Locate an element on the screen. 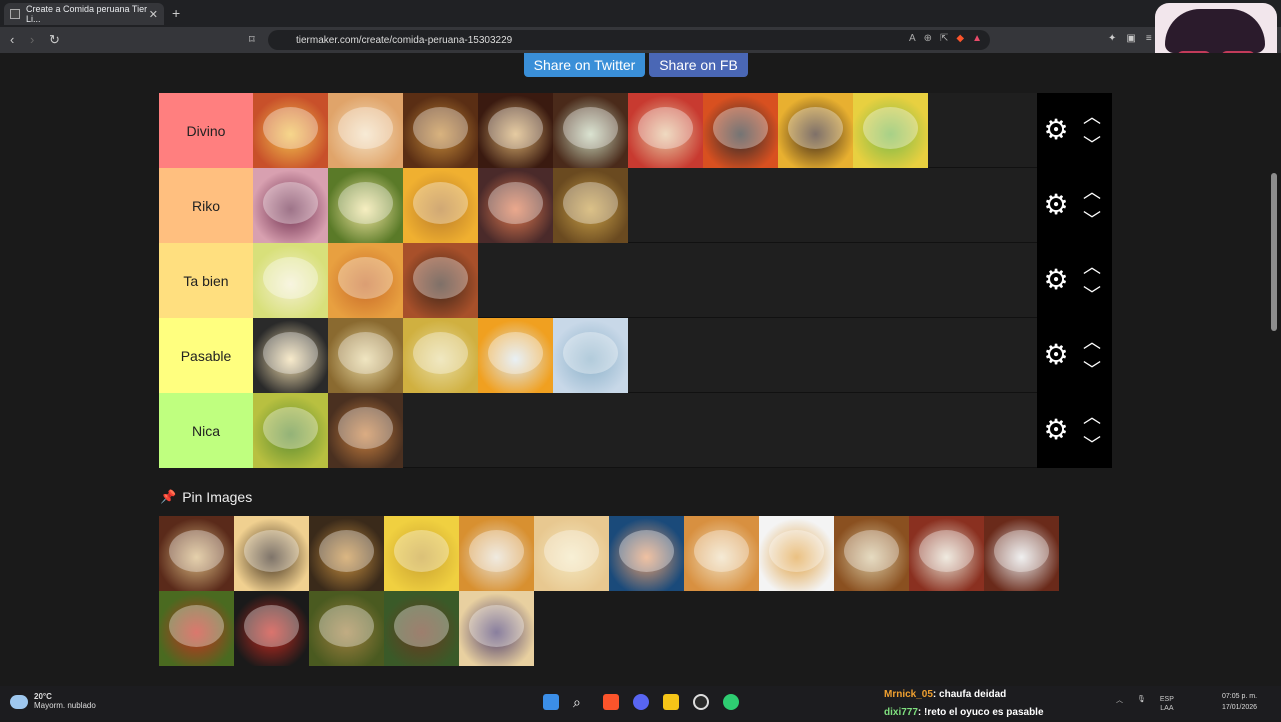 This screenshot has width=1281, height=722. translate-icon: A is located at coordinates (912, 38).